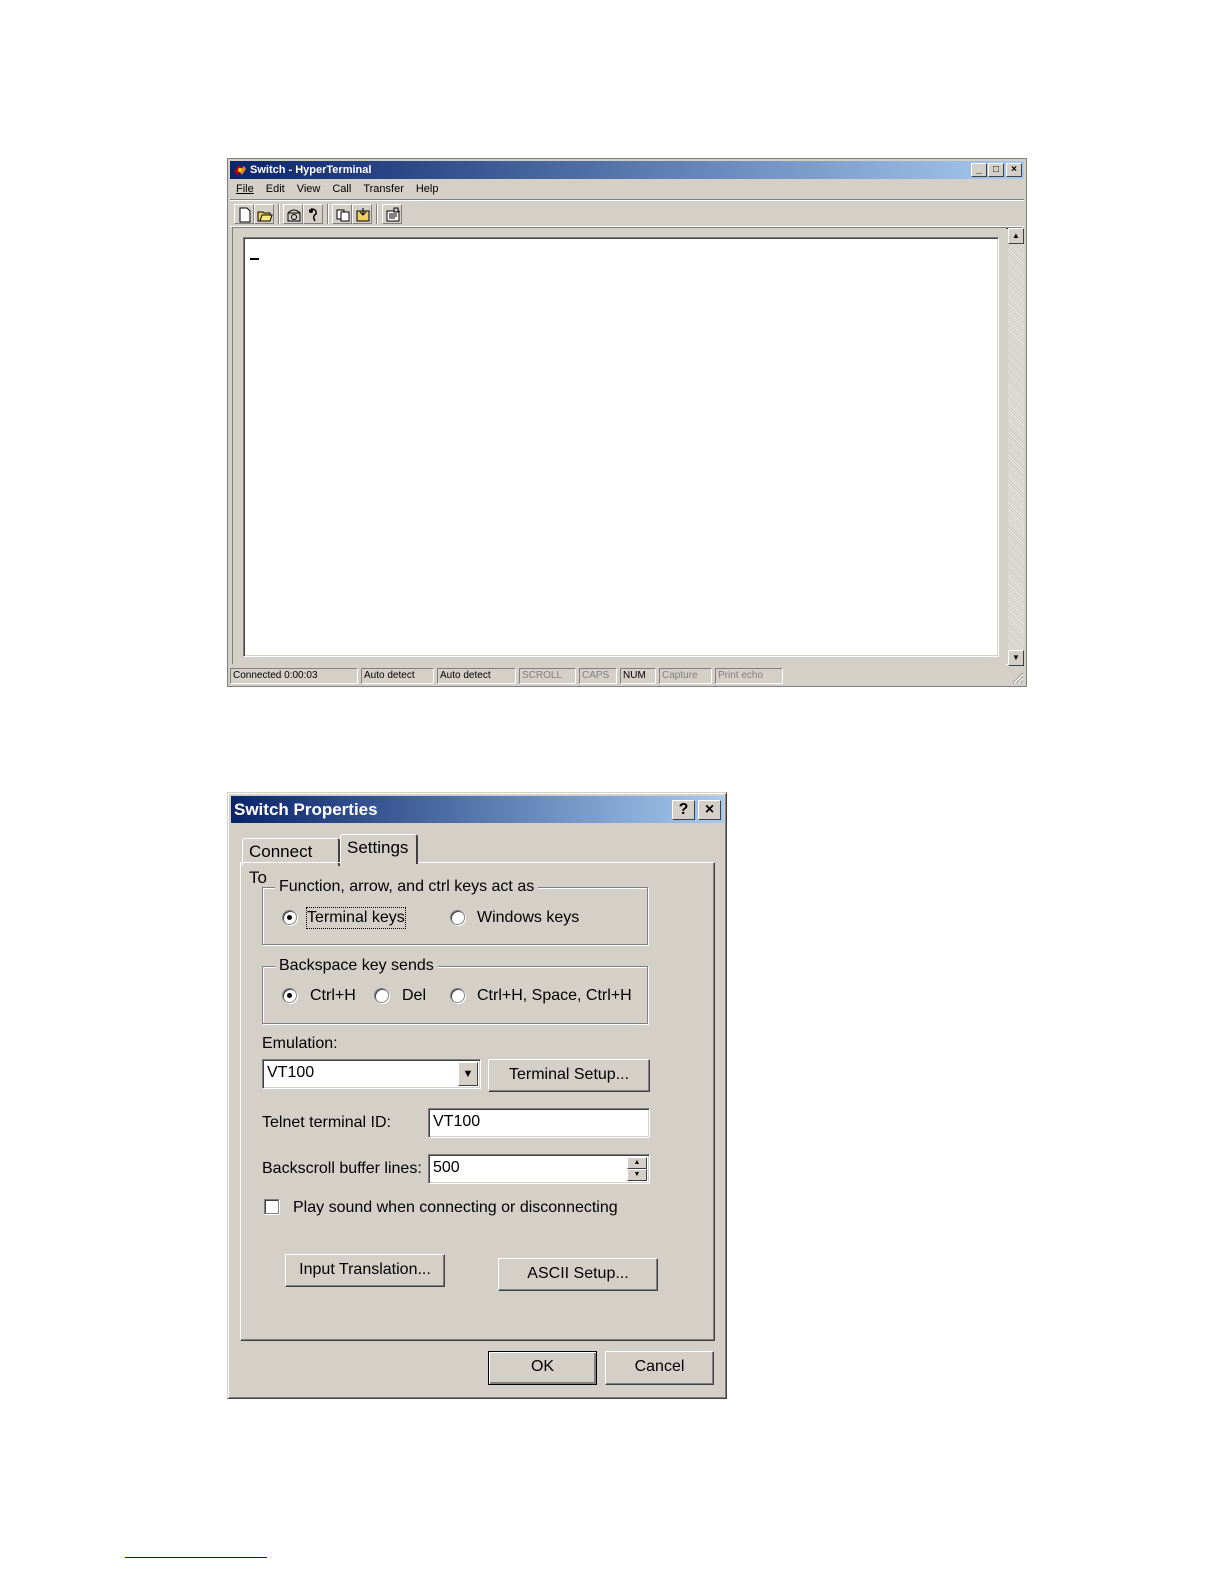 This screenshot has width=1224, height=1584. I want to click on ctrl-h-space-label: Ctrl+H, Space, Ctrl+H, so click(554, 996).